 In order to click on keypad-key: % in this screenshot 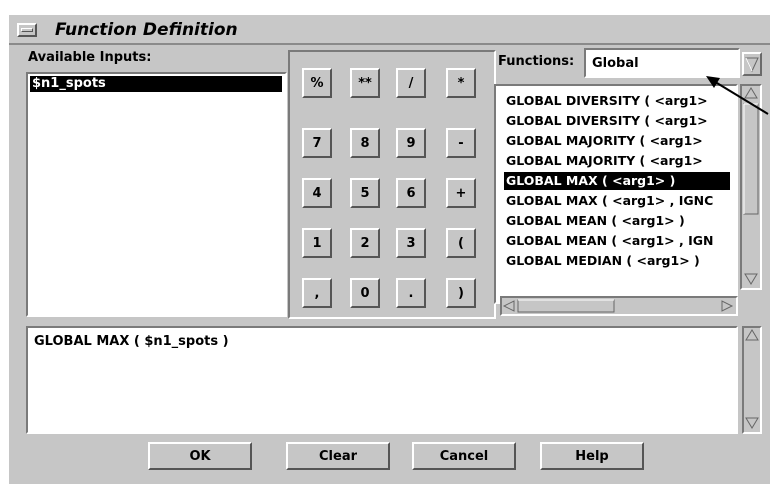, I will do `click(317, 83)`.